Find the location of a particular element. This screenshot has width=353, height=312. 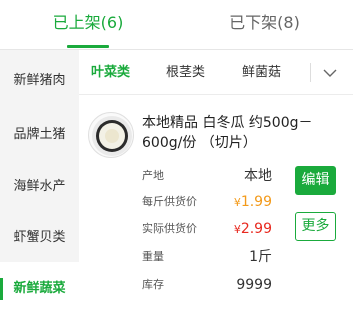

sidebar-item-fresh-pork: 新鲜猪肉 is located at coordinates (39, 81).